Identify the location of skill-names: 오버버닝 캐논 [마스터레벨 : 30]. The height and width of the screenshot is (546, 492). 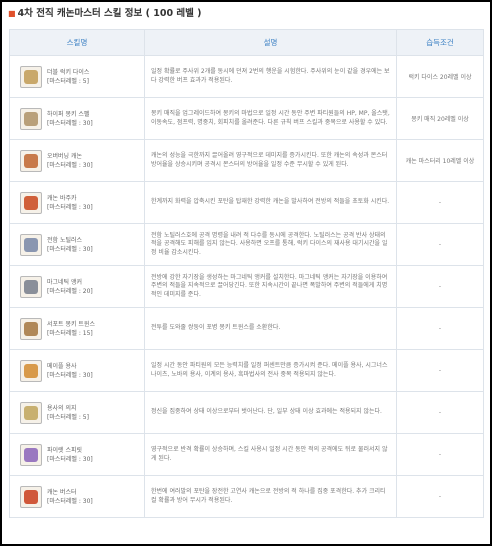
(70, 161).